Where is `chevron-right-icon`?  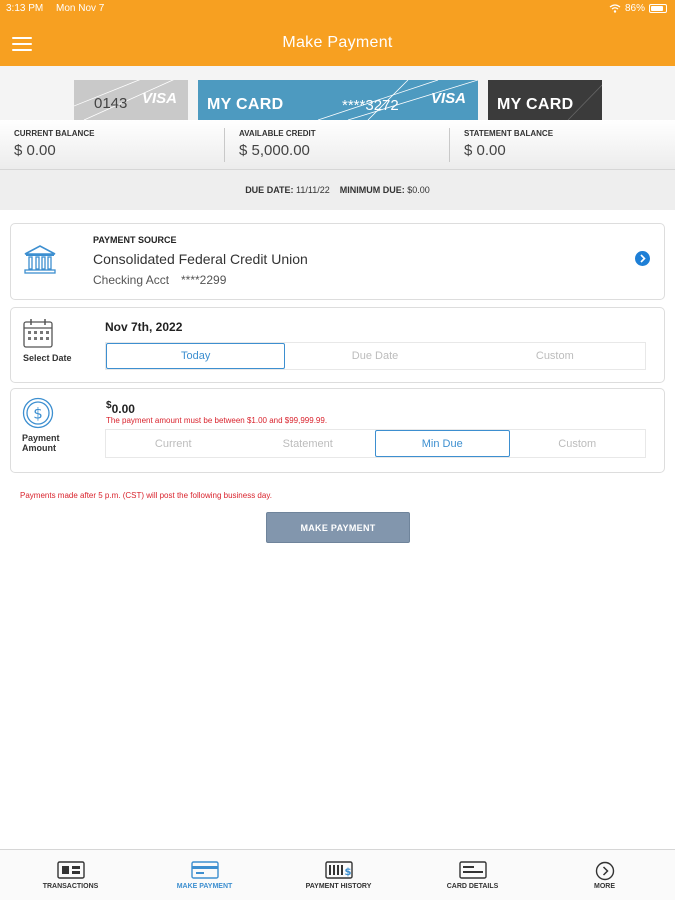 chevron-right-icon is located at coordinates (642, 258).